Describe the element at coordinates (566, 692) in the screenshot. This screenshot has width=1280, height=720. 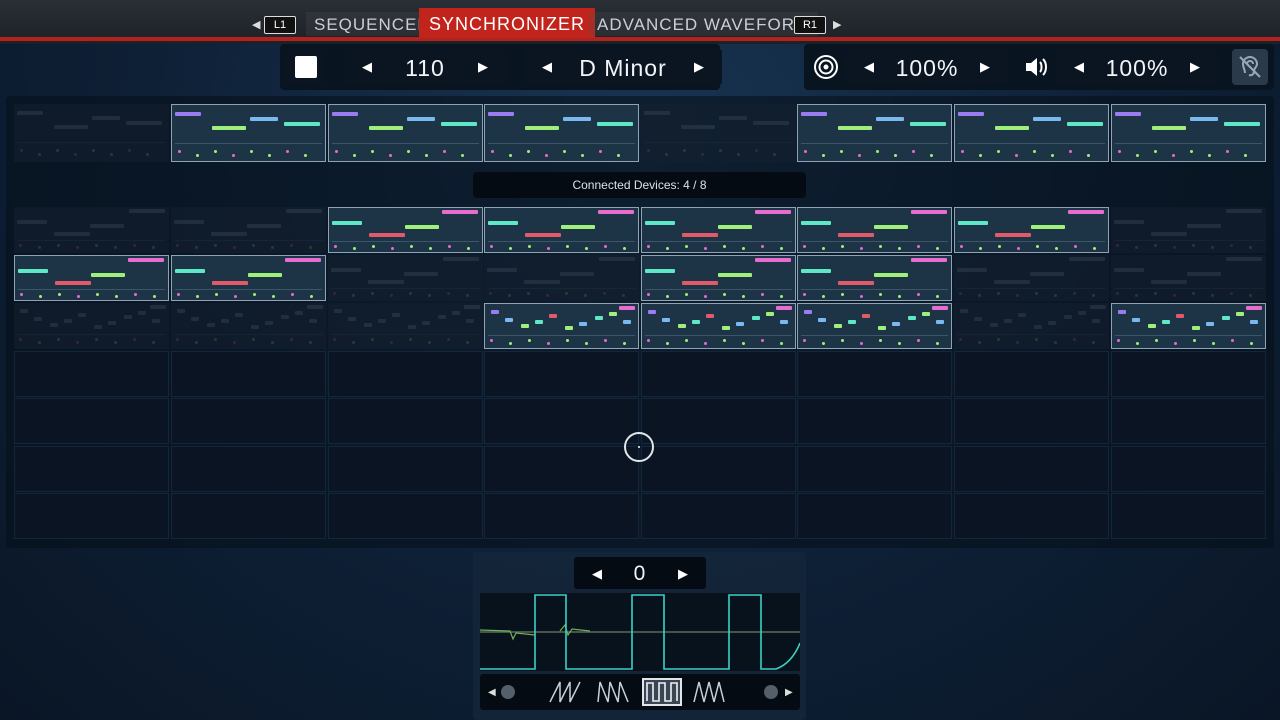
I see `shape-sawtooth-button` at that location.